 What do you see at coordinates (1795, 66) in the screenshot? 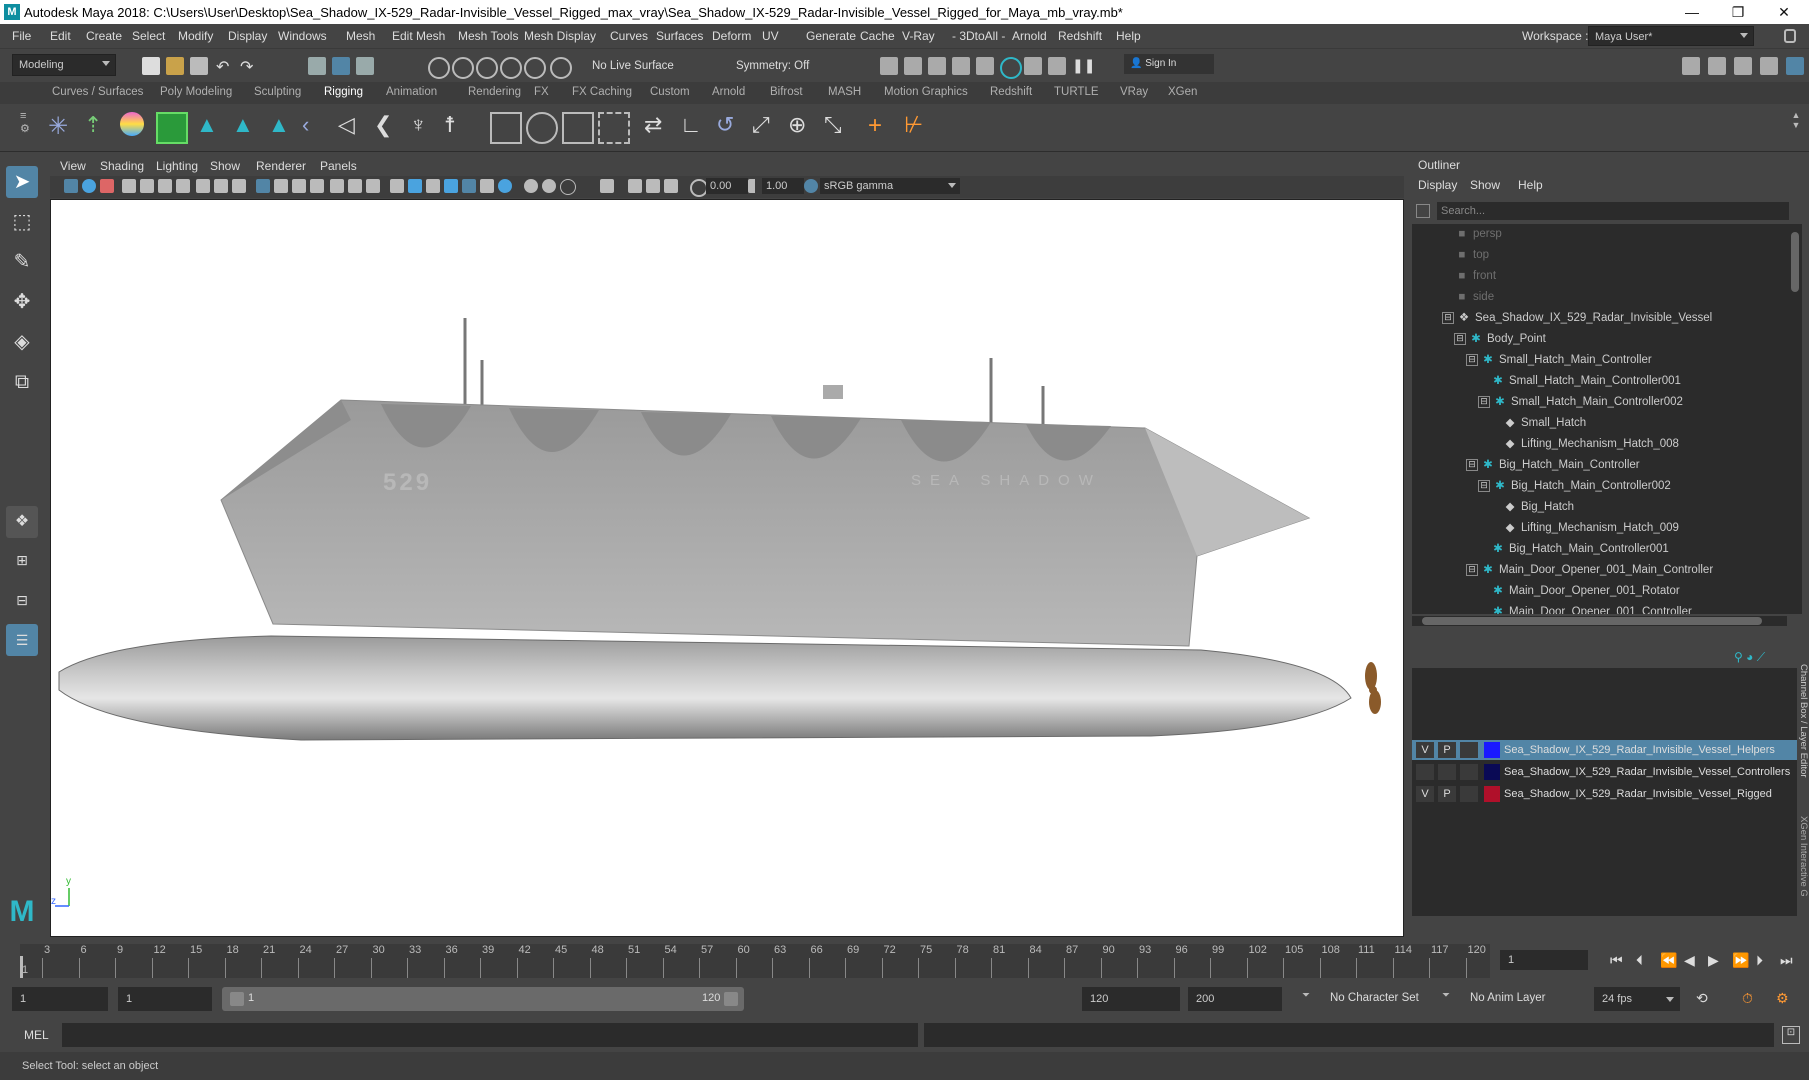
I see `channel-box-icon` at bounding box center [1795, 66].